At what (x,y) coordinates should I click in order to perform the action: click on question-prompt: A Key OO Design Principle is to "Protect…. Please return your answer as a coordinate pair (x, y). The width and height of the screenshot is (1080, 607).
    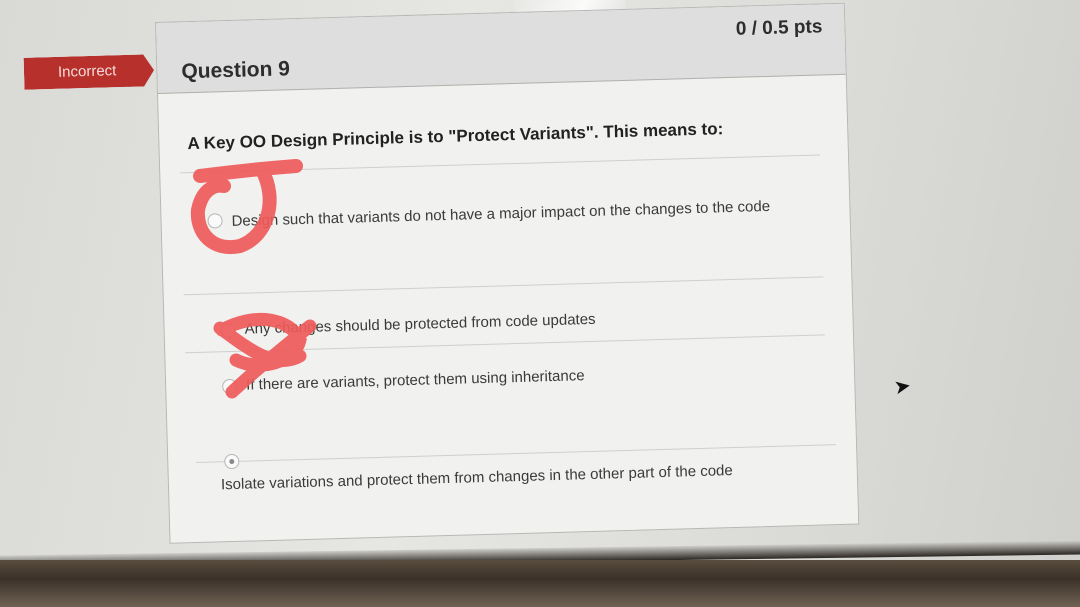
    Looking at the image, I should click on (455, 136).